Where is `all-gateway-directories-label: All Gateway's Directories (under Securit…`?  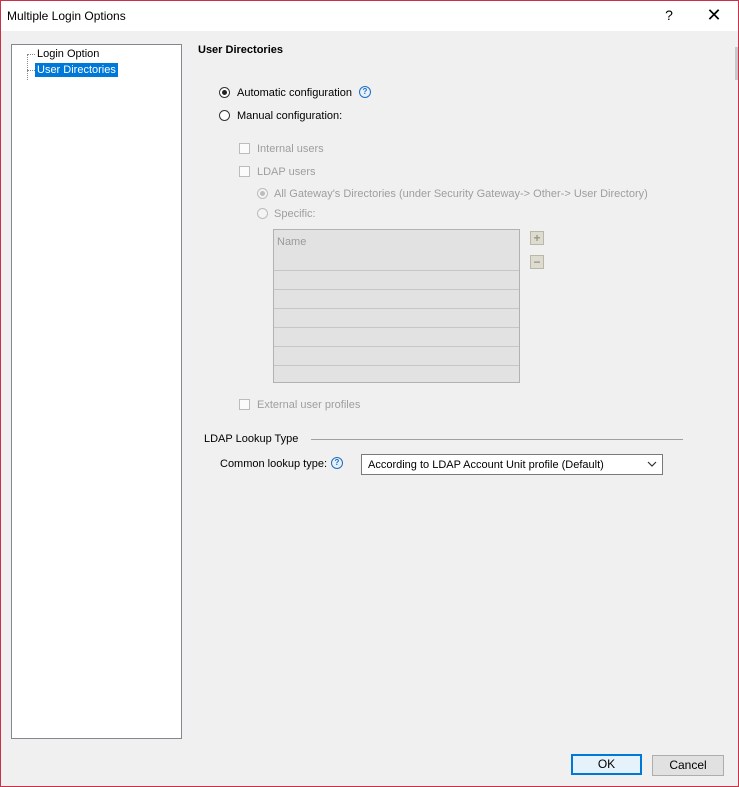 all-gateway-directories-label: All Gateway's Directories (under Securit… is located at coordinates (461, 194).